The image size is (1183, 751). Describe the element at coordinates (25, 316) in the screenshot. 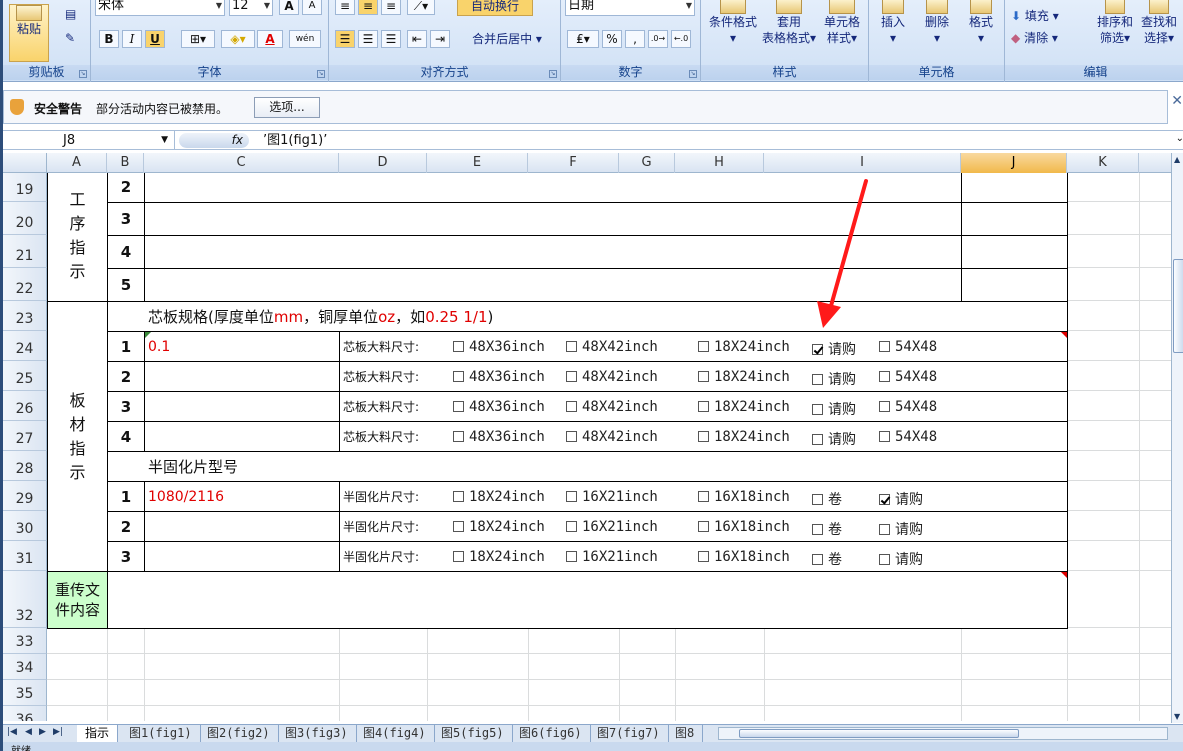

I see `row-header-23: 23` at that location.